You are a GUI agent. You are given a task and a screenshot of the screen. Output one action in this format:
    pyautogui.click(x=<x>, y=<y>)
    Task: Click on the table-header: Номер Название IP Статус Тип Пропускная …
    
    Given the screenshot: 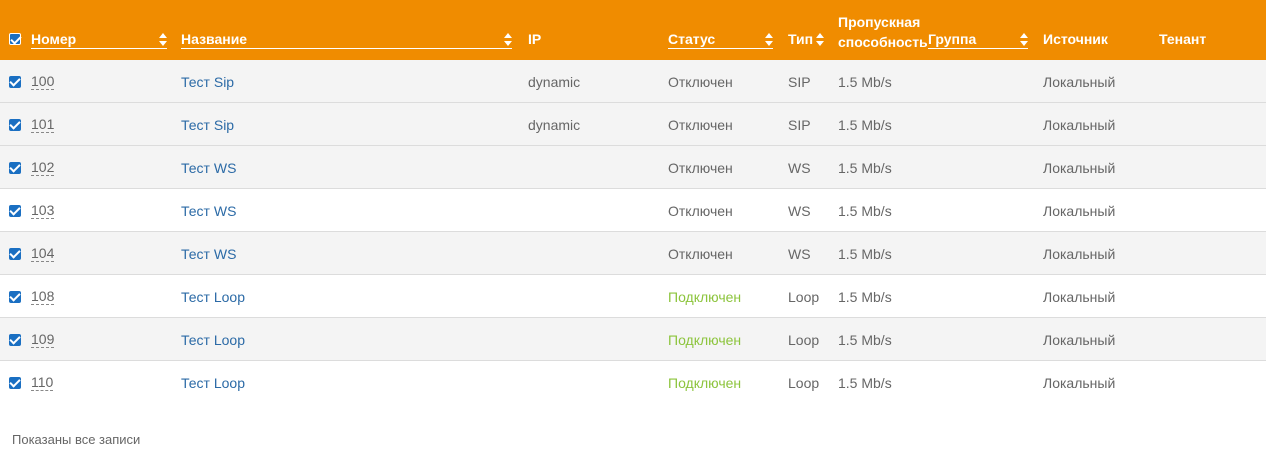 What is the action you would take?
    pyautogui.click(x=633, y=30)
    